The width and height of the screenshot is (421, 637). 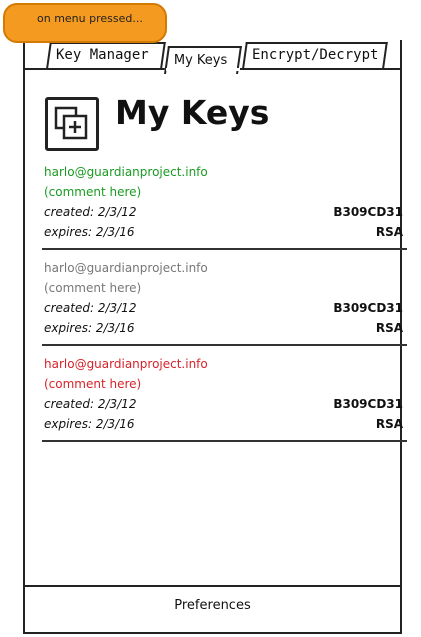 I want to click on preferences-button: Preferences, so click(x=212, y=605).